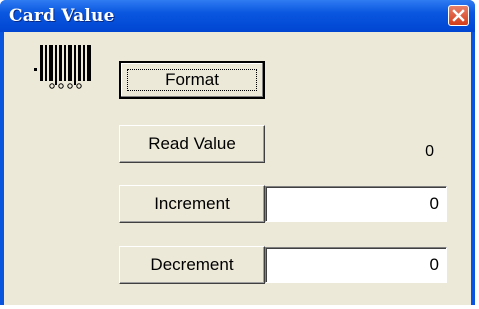 The height and width of the screenshot is (309, 479). I want to click on title-bar: Card Value, so click(237, 16).